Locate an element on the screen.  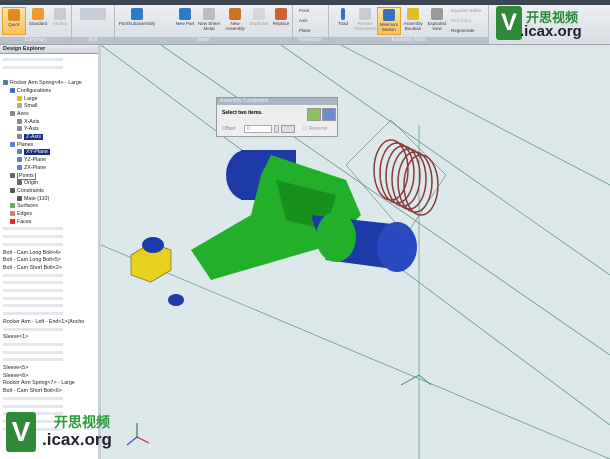
tree-item: Rocker Arm Spring<4> - Large is located at coordinates (48, 84).